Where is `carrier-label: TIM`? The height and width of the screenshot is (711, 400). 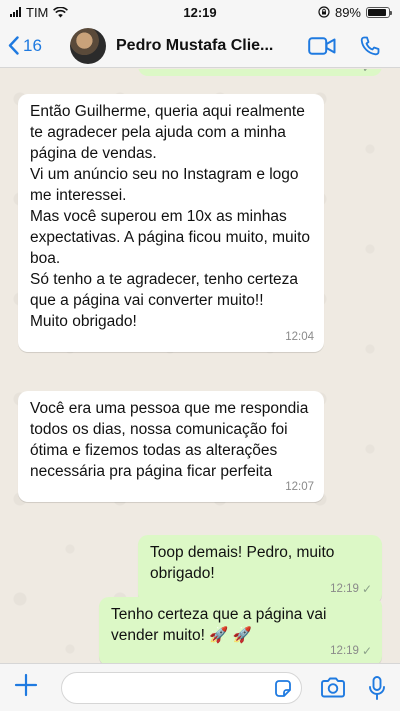 carrier-label: TIM is located at coordinates (37, 12).